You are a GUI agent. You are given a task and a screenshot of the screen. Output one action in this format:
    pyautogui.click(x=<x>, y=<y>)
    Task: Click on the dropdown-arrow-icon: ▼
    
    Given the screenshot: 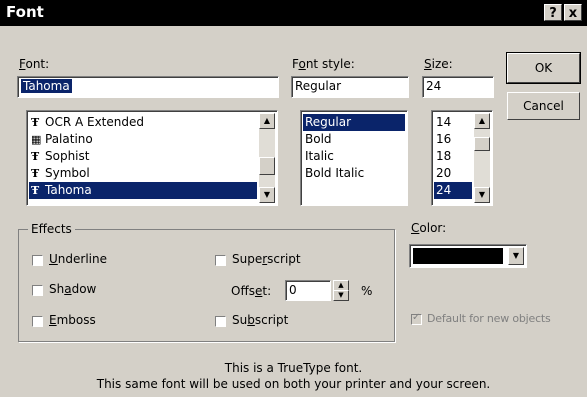 What is the action you would take?
    pyautogui.click(x=516, y=256)
    